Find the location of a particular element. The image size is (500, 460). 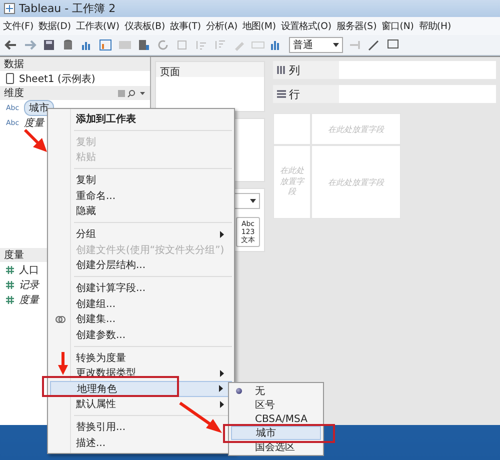

menu-option: CBSA/MSA is located at coordinates (276, 419).